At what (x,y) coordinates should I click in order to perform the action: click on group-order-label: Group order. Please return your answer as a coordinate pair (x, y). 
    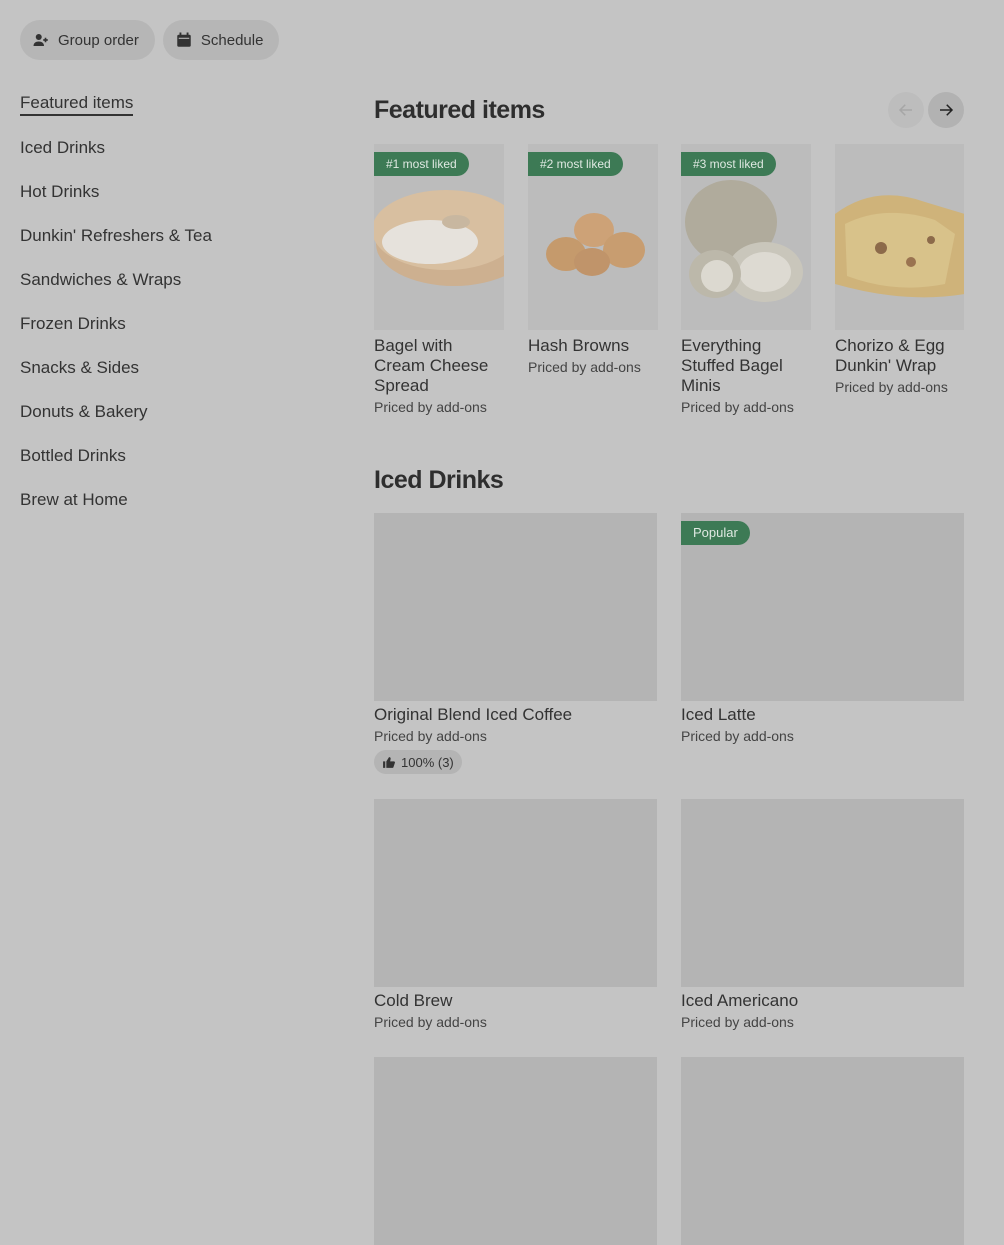
    Looking at the image, I should click on (98, 40).